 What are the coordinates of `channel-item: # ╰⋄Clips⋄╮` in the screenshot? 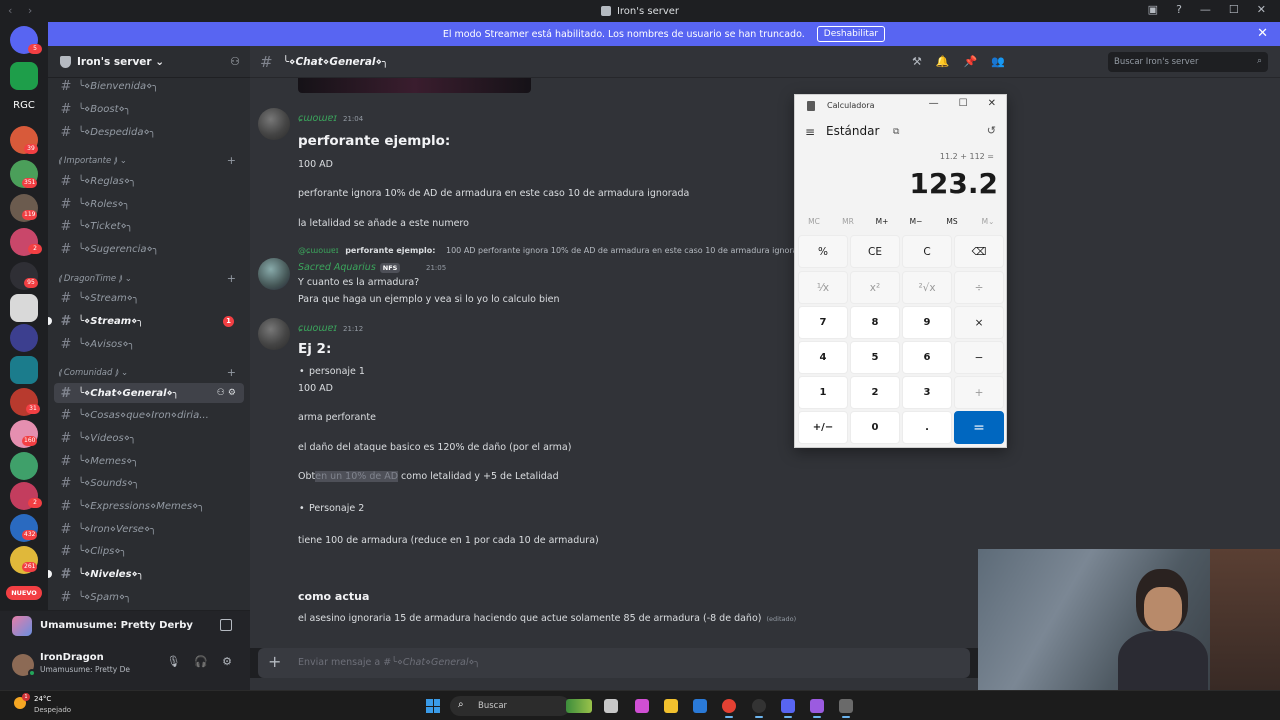 It's located at (149, 551).